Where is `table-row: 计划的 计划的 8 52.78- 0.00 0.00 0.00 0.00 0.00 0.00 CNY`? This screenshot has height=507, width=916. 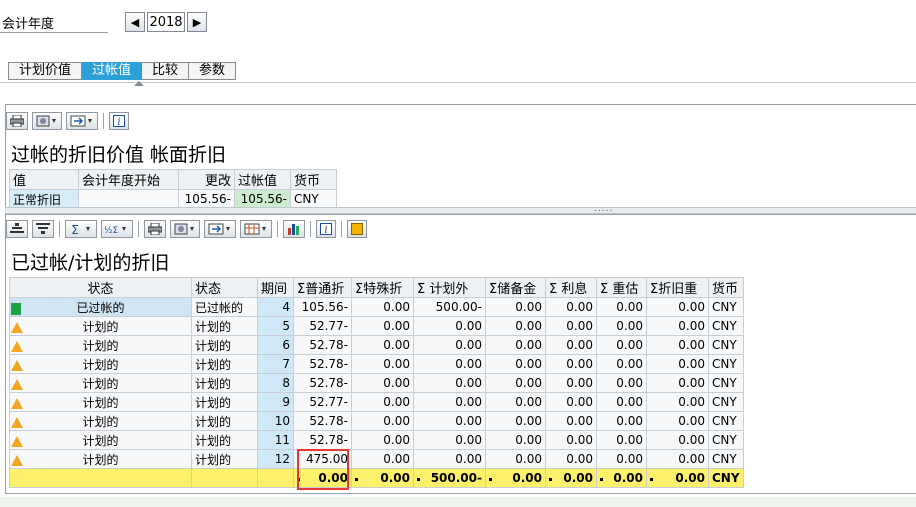 table-row: 计划的 计划的 8 52.78- 0.00 0.00 0.00 0.00 0.00 0.00 CNY is located at coordinates (376, 383).